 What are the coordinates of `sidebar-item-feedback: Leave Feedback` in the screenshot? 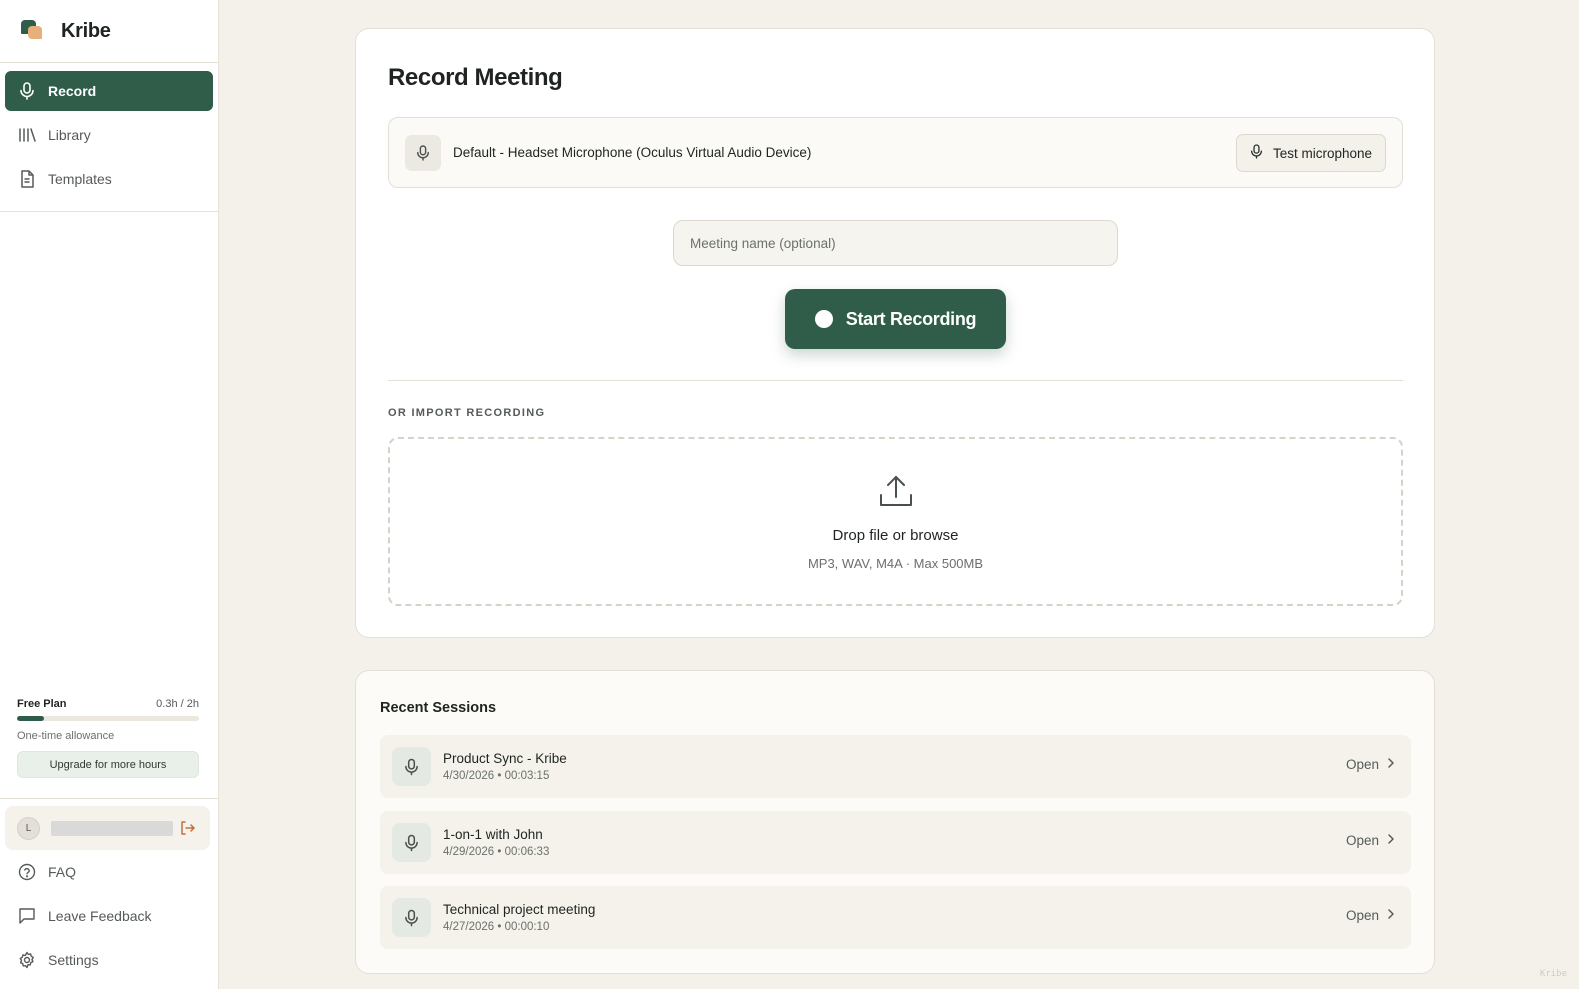 It's located at (109, 916).